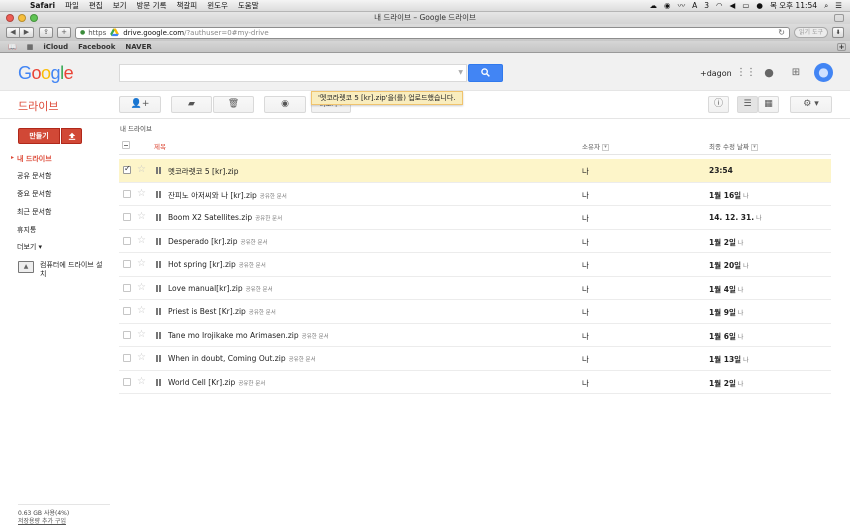 The image size is (850, 531). I want to click on delete-button: 🗑, so click(233, 104).